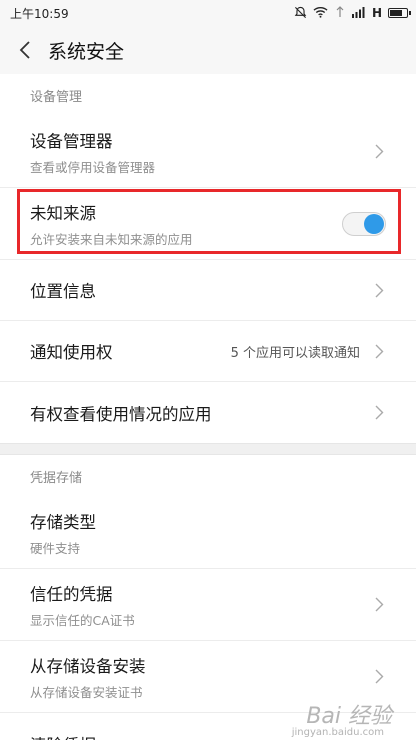 This screenshot has height=740, width=416. Describe the element at coordinates (374, 223) in the screenshot. I see `toggle-knob` at that location.